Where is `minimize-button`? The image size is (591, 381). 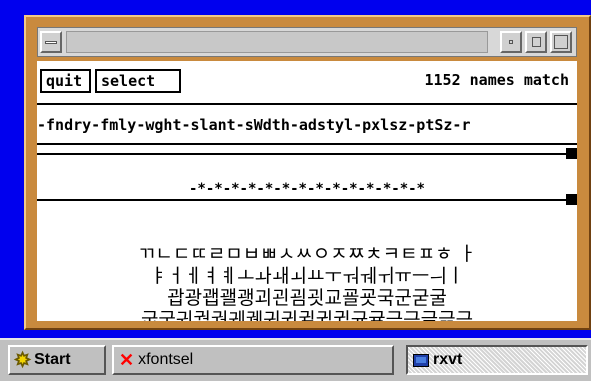 minimize-button is located at coordinates (511, 42).